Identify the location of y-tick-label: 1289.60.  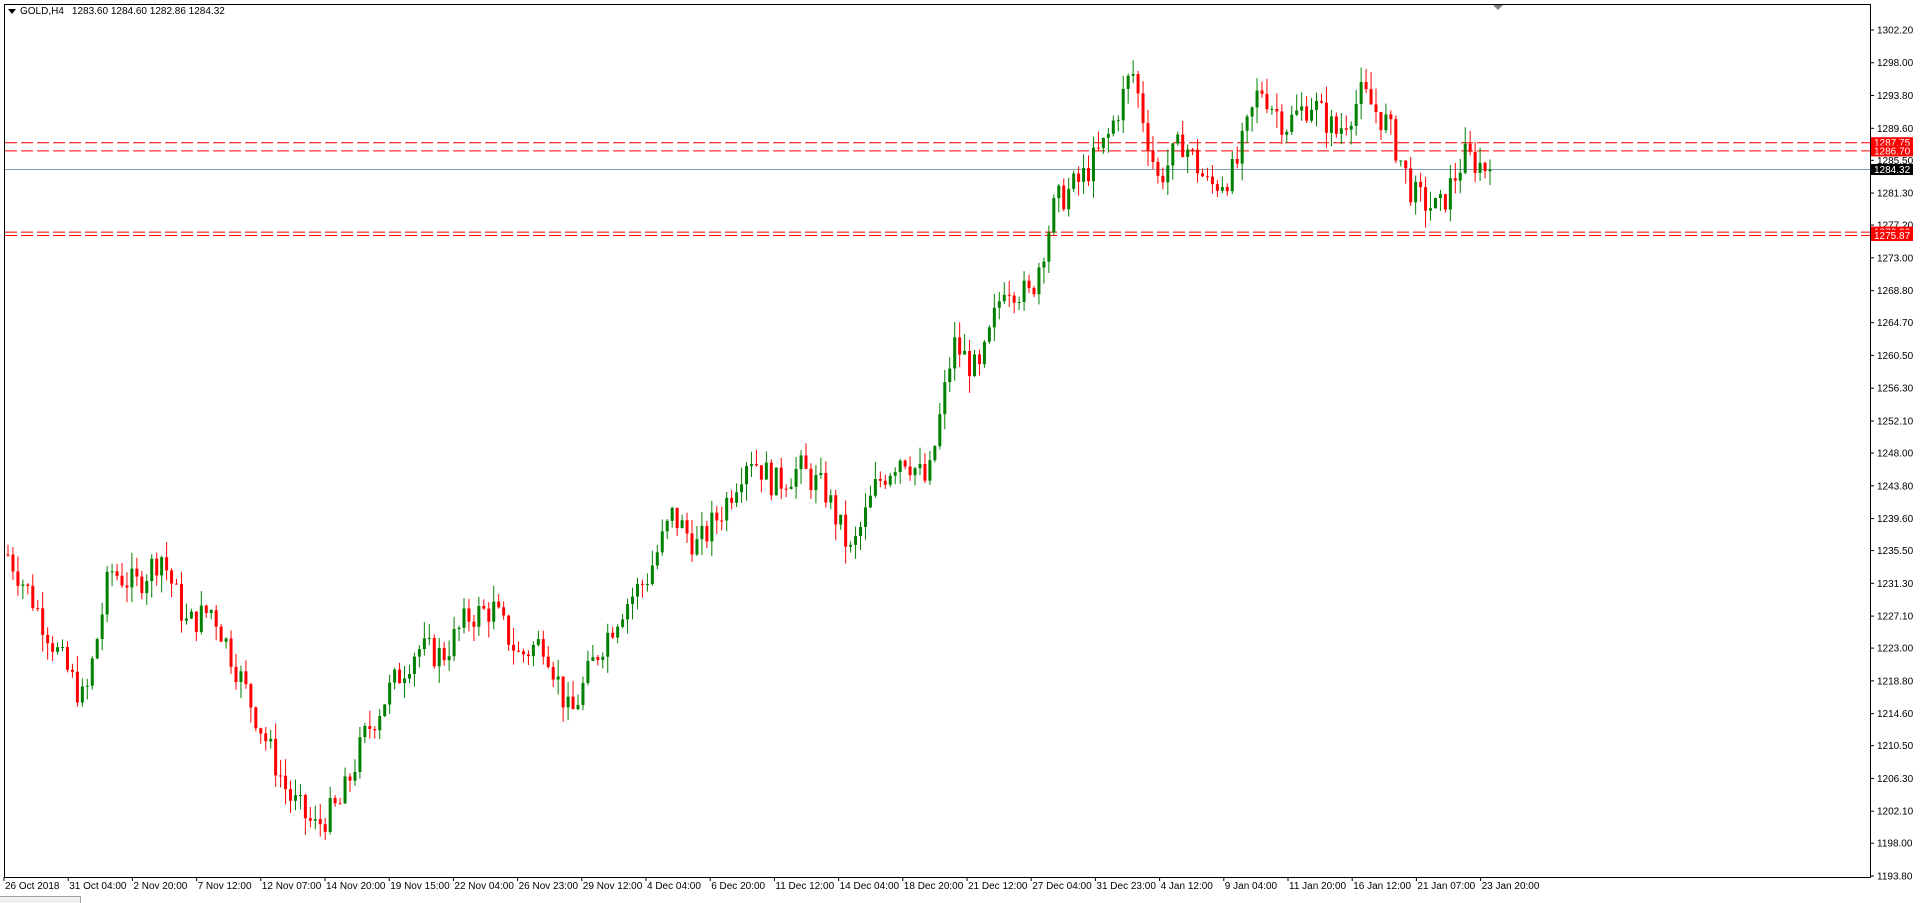
(1895, 129).